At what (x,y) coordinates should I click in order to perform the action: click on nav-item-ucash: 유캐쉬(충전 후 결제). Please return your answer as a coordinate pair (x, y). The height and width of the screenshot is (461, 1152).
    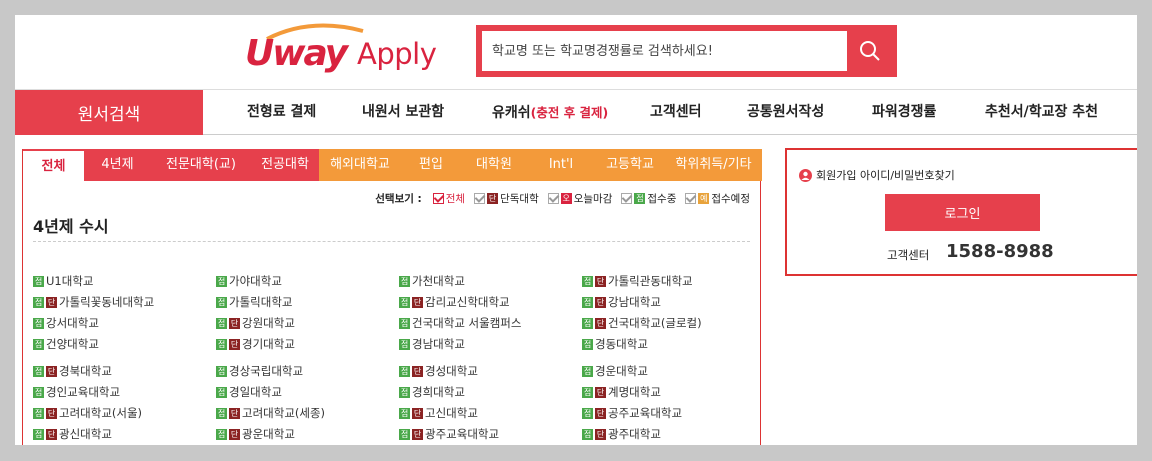
    Looking at the image, I should click on (550, 112).